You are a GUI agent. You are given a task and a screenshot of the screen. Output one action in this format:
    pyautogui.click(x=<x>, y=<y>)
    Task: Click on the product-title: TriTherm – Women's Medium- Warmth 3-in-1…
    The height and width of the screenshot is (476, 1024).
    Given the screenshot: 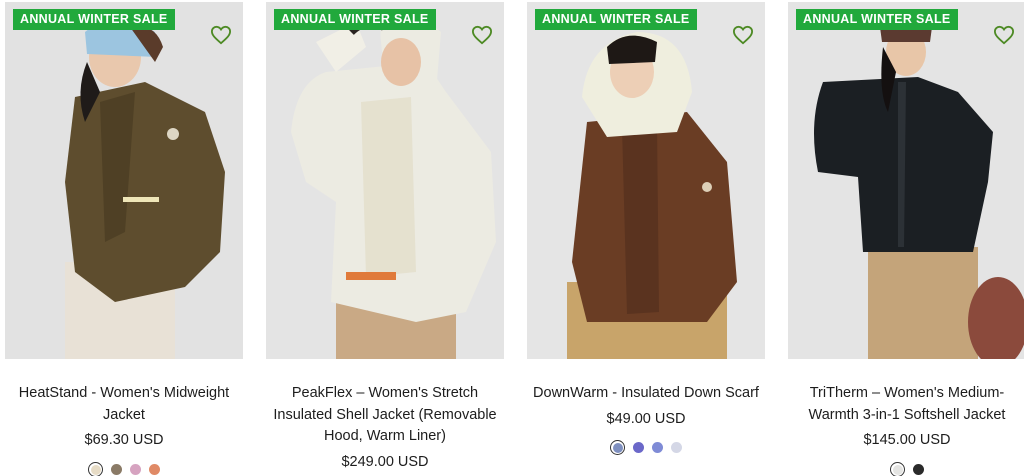 What is the action you would take?
    pyautogui.click(x=906, y=404)
    